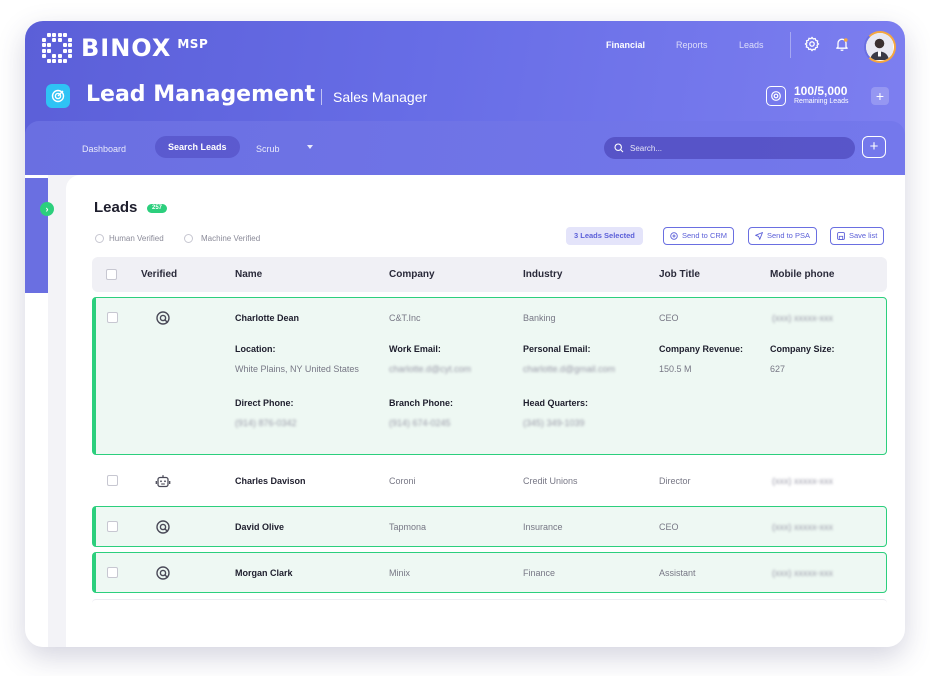 This screenshot has width=930, height=676. What do you see at coordinates (36, 235) in the screenshot?
I see `sidebar-rail-accent` at bounding box center [36, 235].